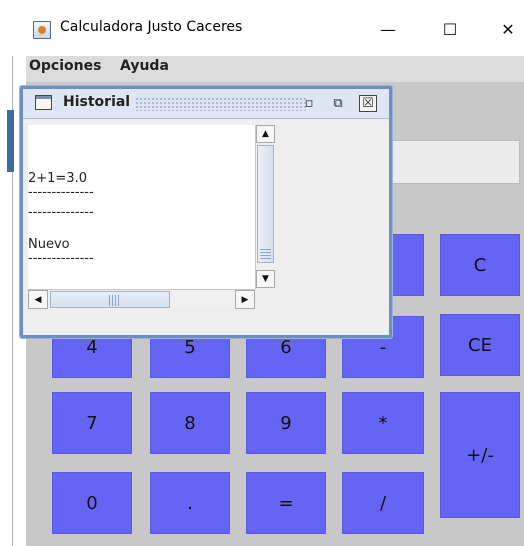 This screenshot has height=546, width=524. I want to click on key-multiply: *, so click(383, 423).